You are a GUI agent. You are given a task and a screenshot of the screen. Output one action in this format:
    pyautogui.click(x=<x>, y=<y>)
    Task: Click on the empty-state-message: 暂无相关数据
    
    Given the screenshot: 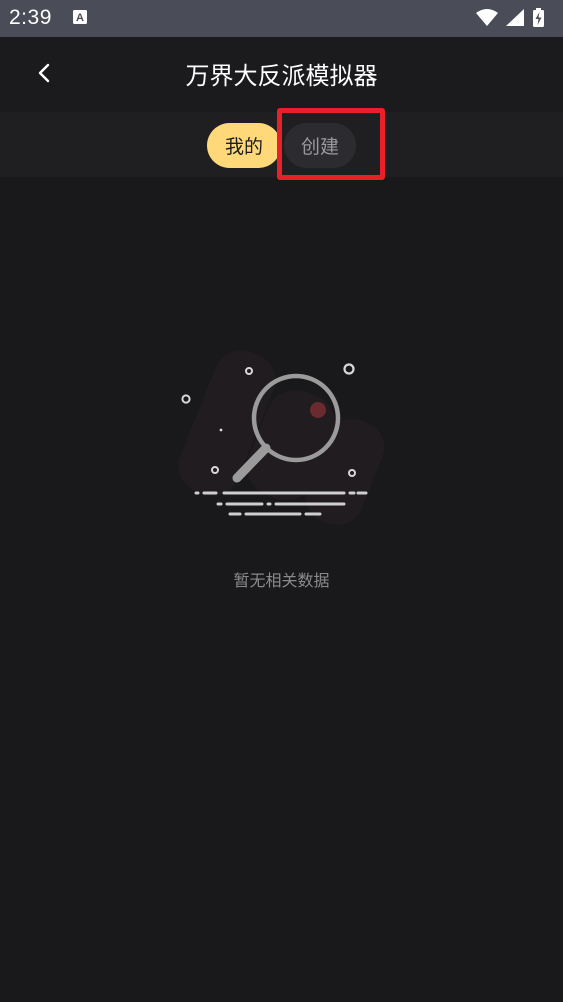 What is the action you would take?
    pyautogui.click(x=281, y=580)
    